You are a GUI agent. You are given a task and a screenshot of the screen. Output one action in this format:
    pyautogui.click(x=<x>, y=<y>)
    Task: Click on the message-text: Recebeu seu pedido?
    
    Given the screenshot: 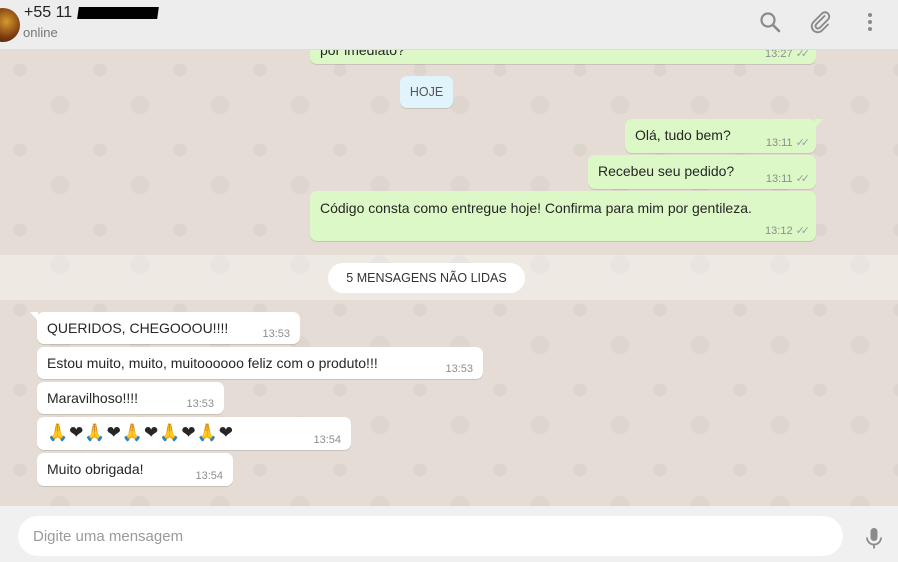 What is the action you would take?
    pyautogui.click(x=666, y=171)
    